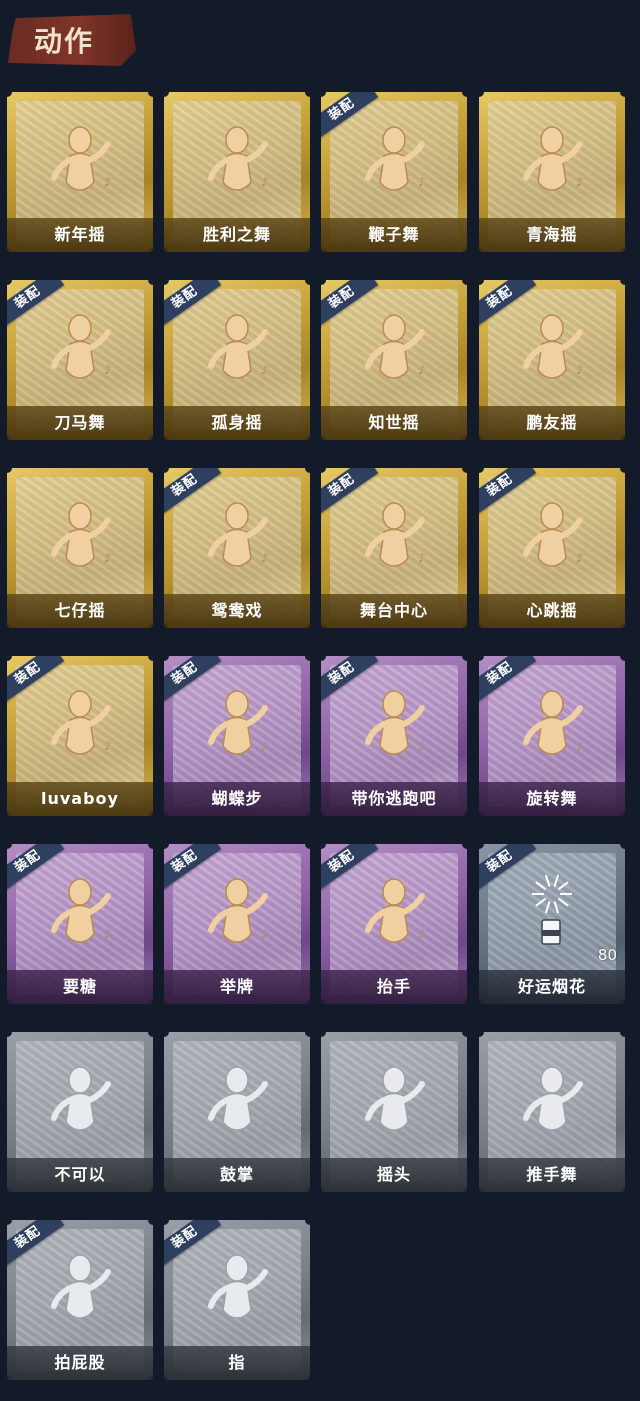  Describe the element at coordinates (394, 1175) in the screenshot. I see `card-label: 摇头` at that location.